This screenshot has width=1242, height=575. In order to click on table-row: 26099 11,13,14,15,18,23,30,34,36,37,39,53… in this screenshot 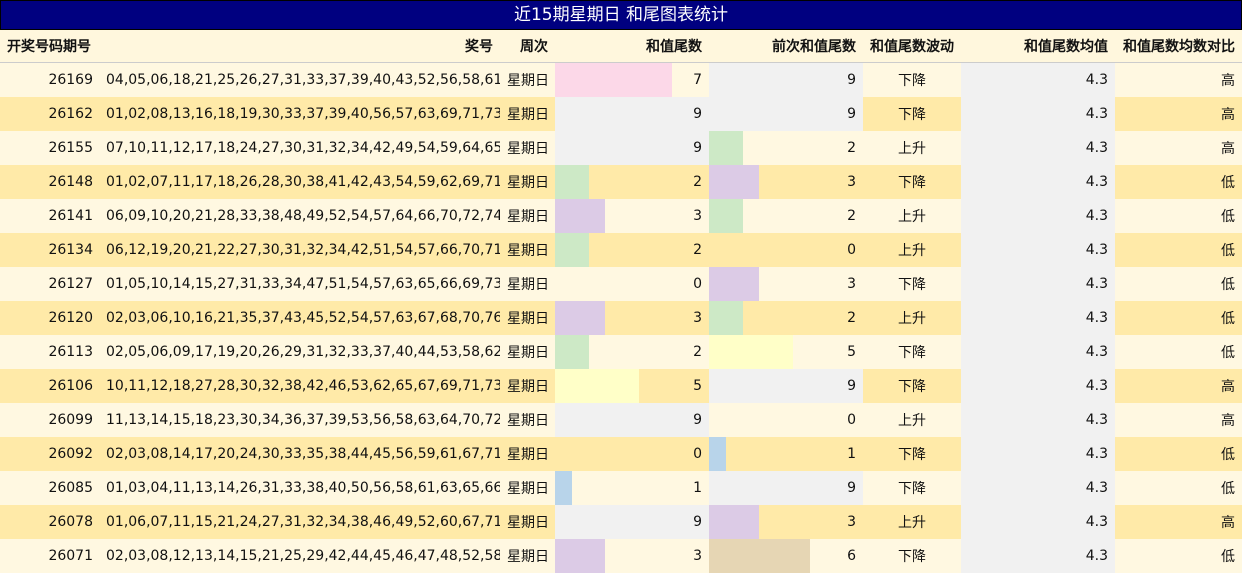, I will do `click(621, 420)`.